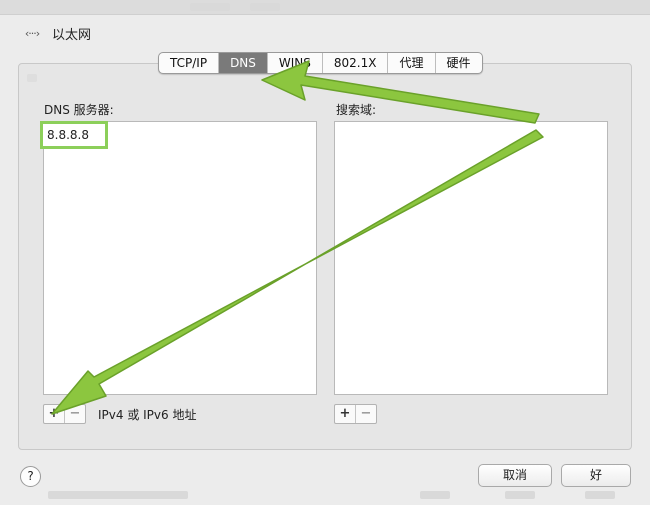 This screenshot has width=650, height=505. I want to click on arrow-to-dns-tab, so click(400, 92).